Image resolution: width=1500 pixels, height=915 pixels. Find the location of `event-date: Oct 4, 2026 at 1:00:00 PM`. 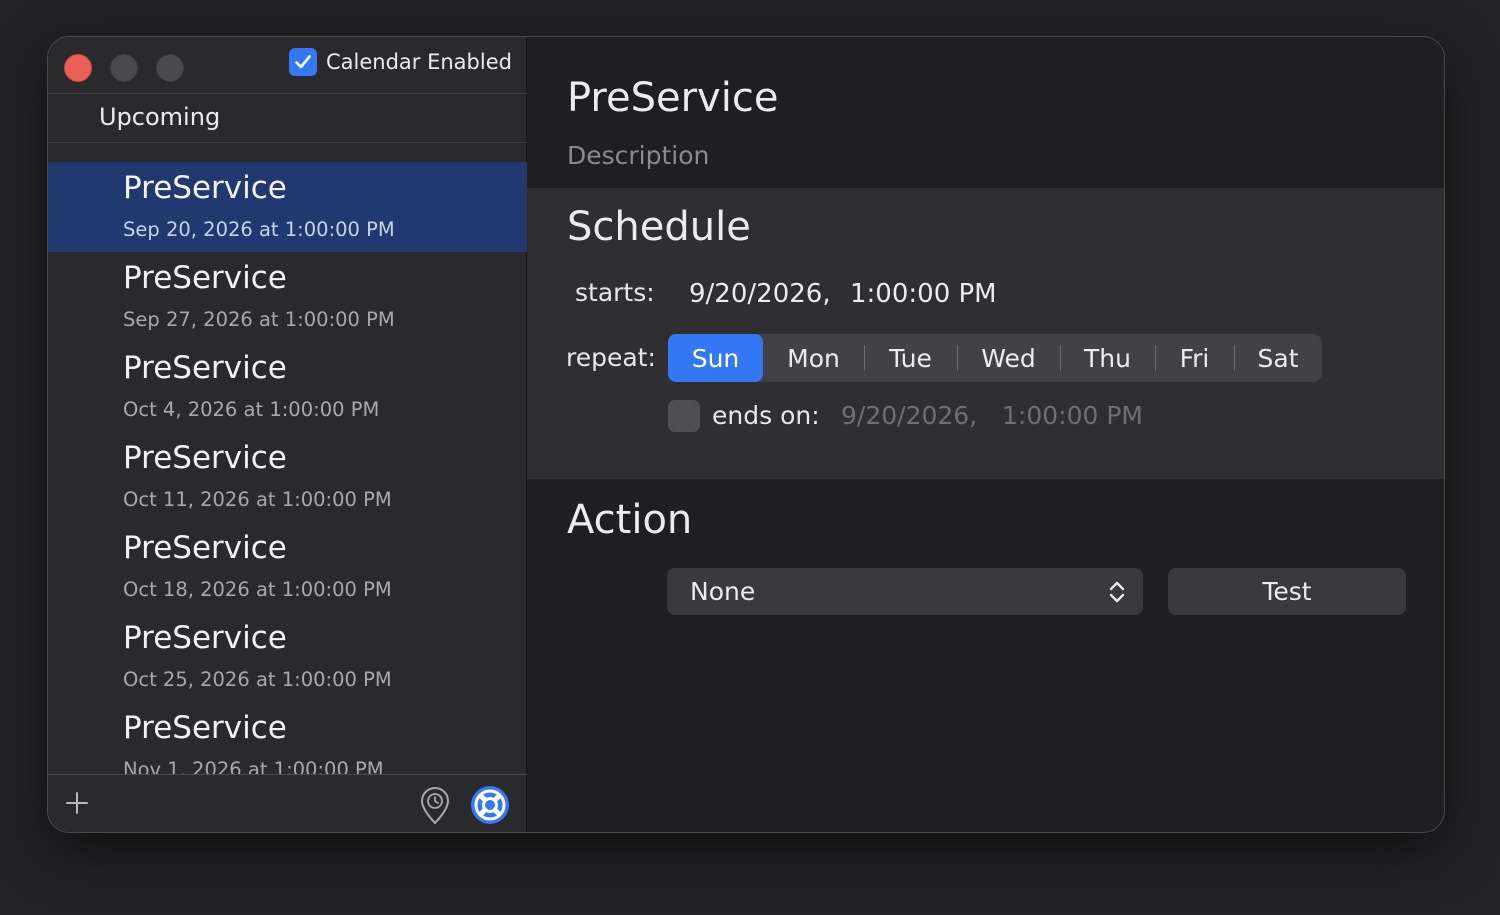

event-date: Oct 4, 2026 at 1:00:00 PM is located at coordinates (251, 409).